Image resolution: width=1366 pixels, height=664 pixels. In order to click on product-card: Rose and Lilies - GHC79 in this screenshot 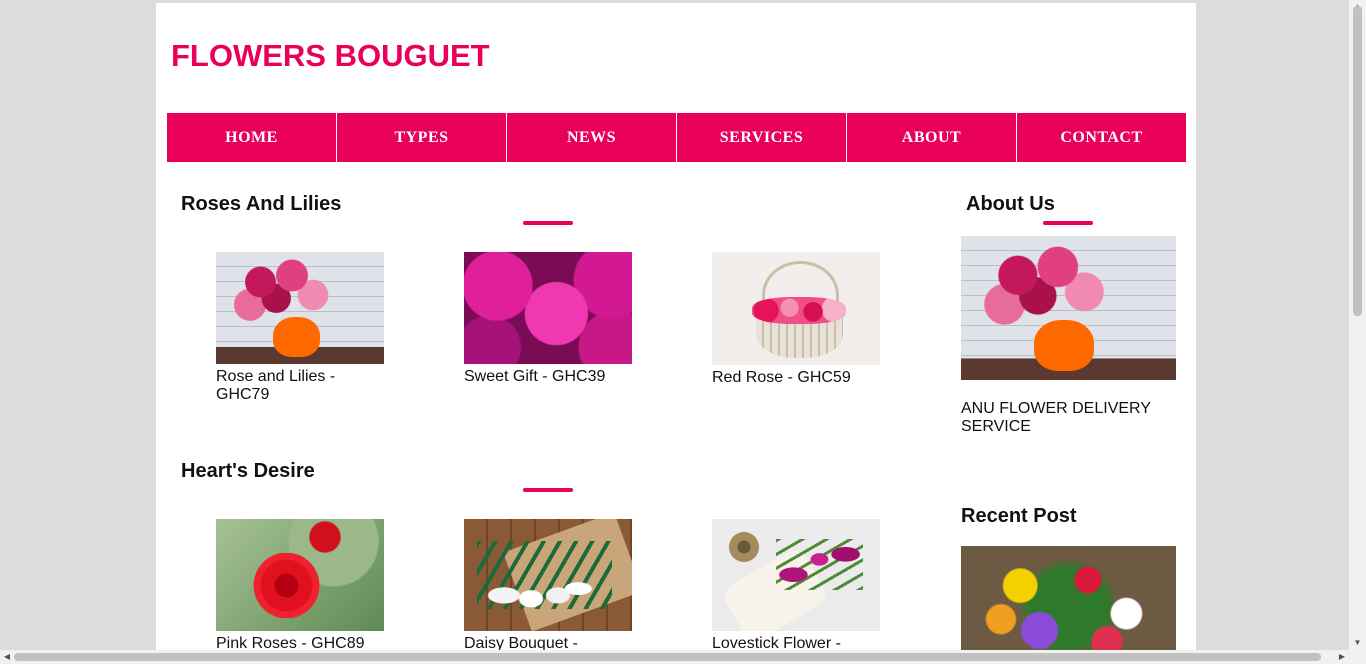, I will do `click(300, 328)`.